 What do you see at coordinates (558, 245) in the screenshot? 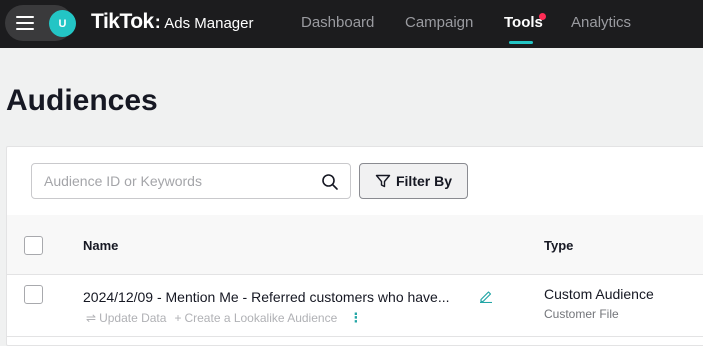
I see `column-header-type: Type` at bounding box center [558, 245].